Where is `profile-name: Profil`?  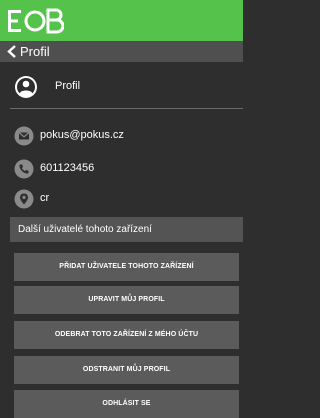
profile-name: Profil is located at coordinates (68, 86).